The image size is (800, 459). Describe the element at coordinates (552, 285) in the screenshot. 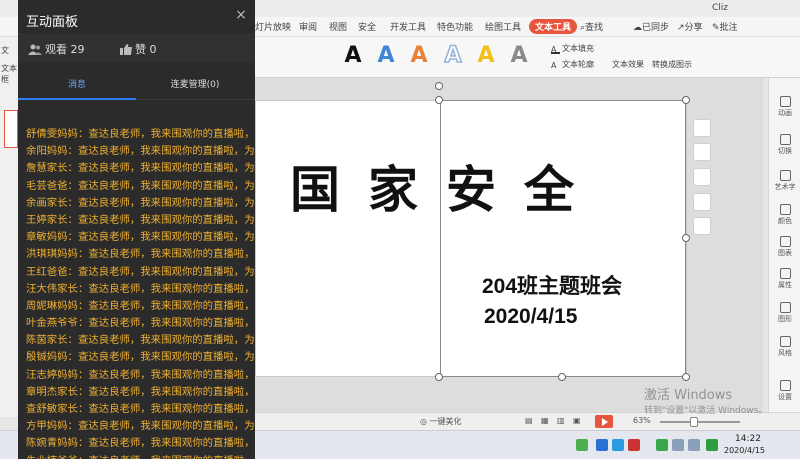

I see `slide-subtitle: 204班主题班会` at that location.